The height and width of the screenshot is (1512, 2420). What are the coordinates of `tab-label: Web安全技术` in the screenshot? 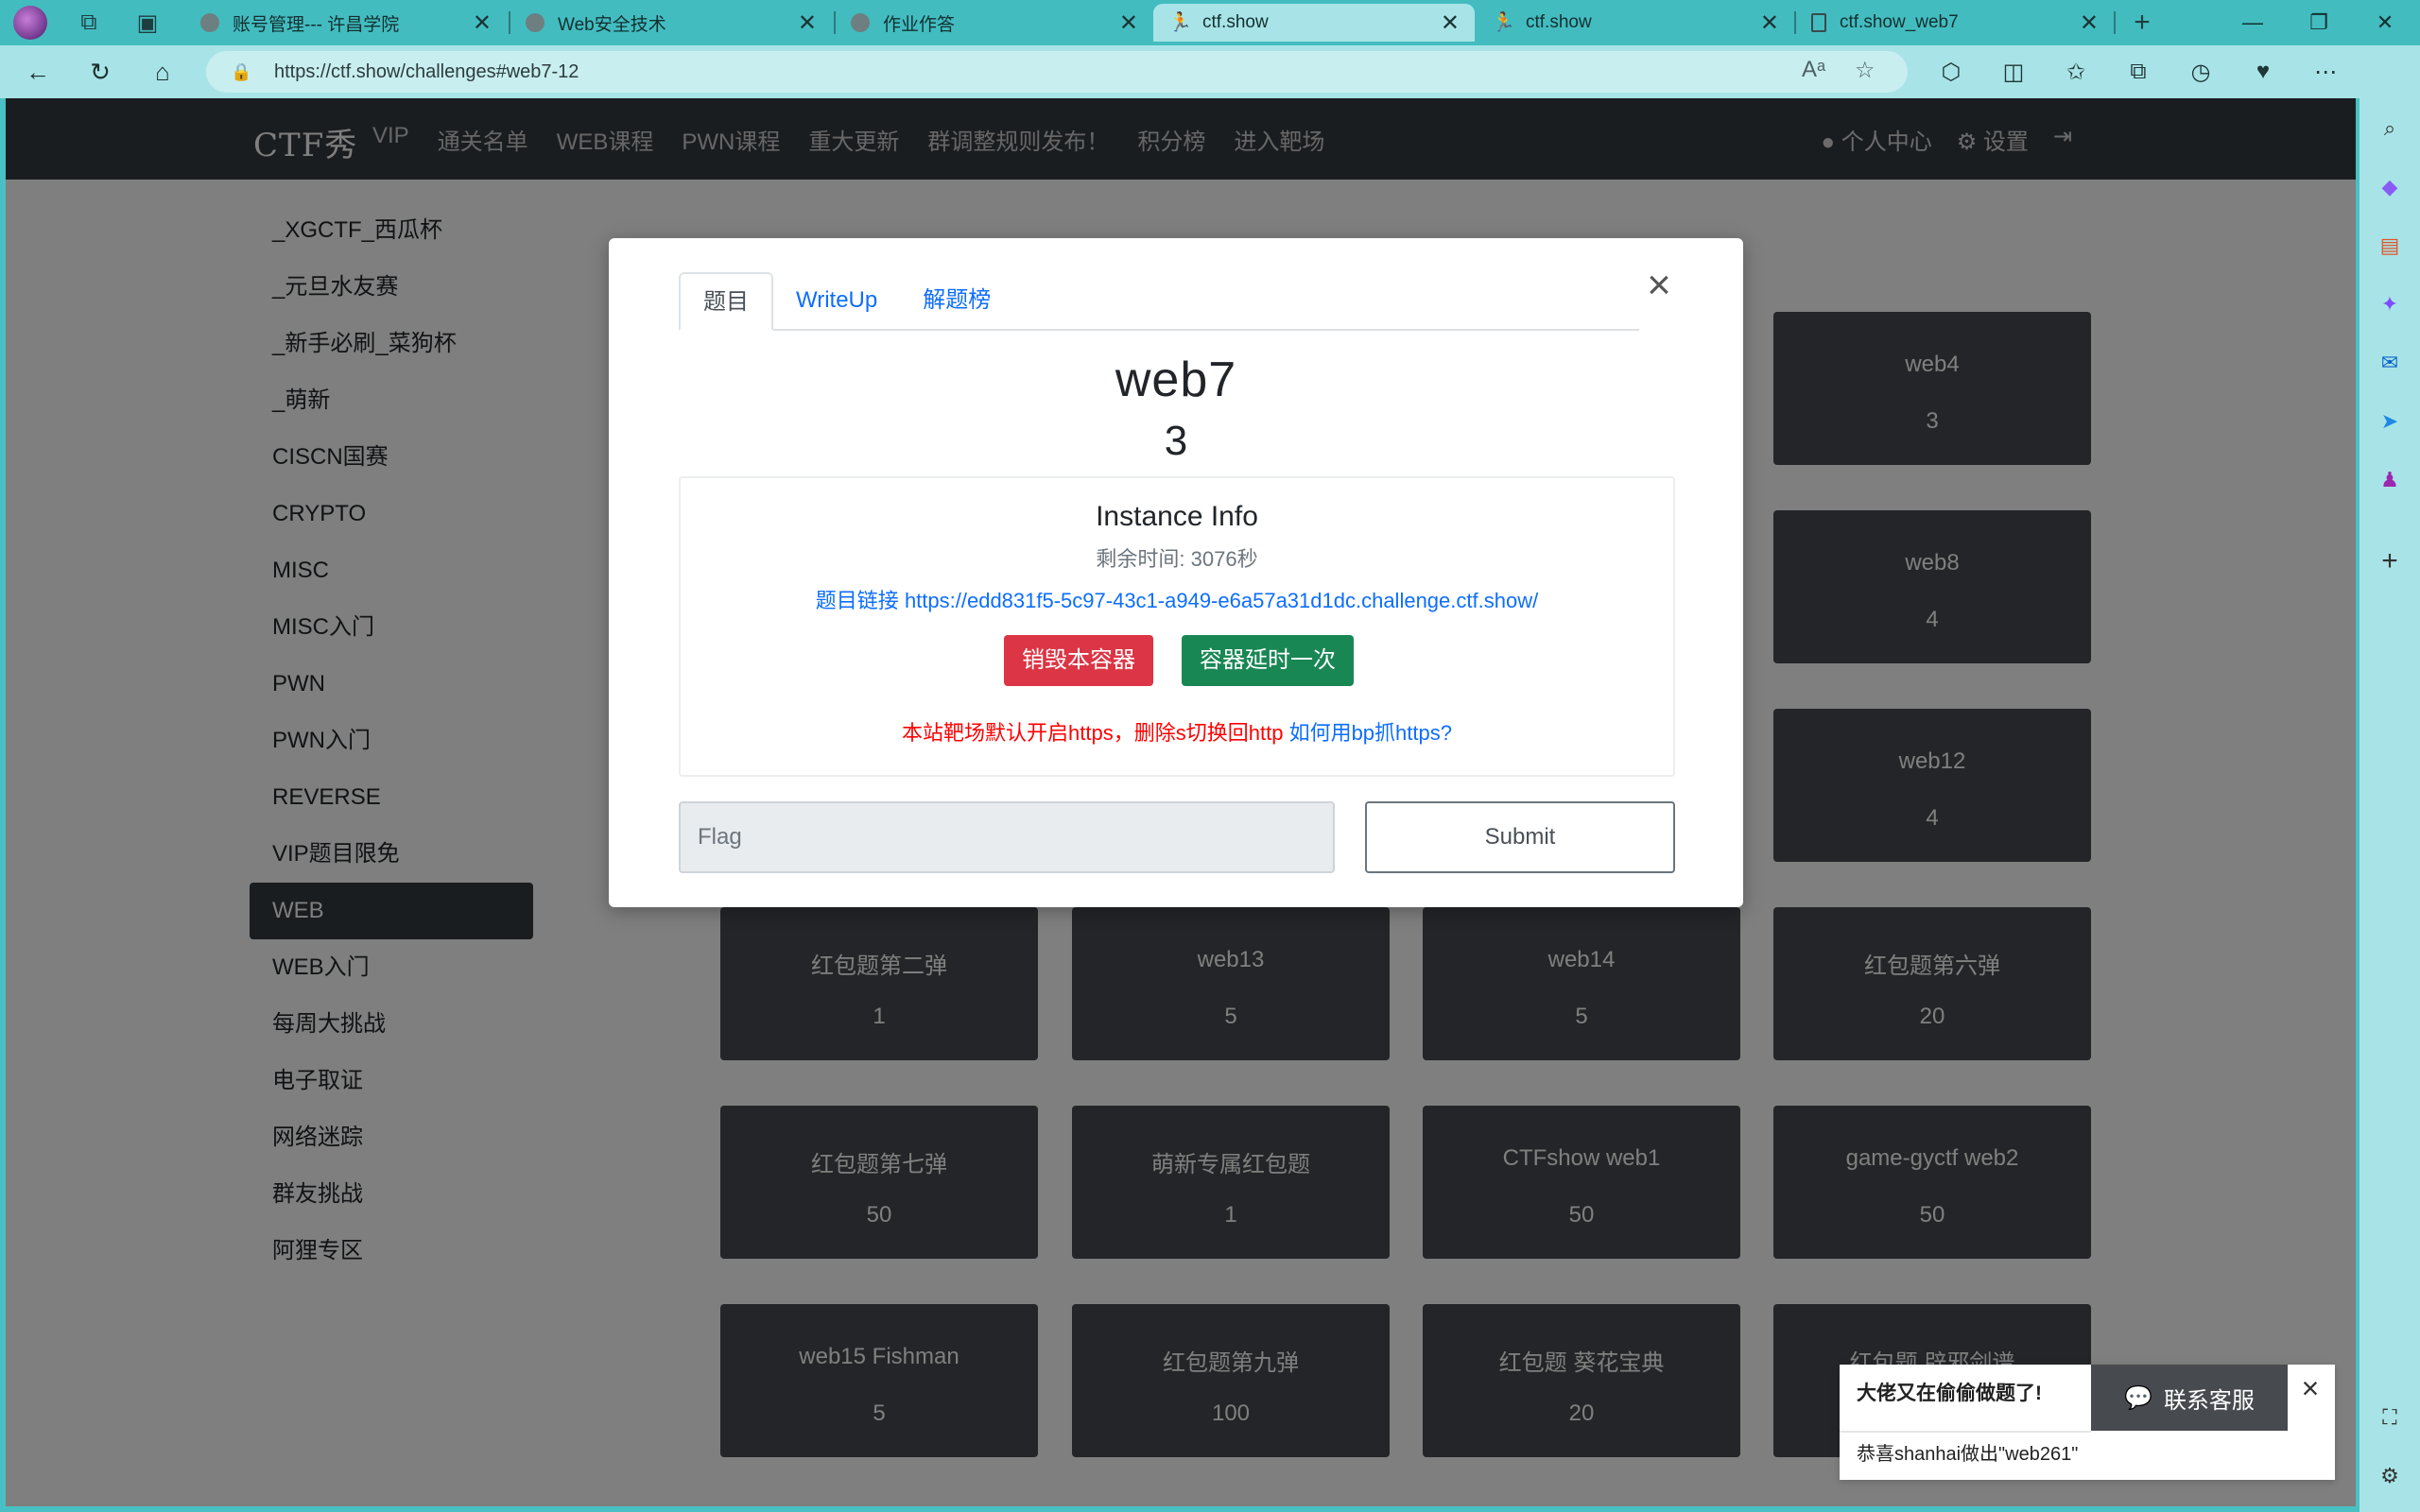 It's located at (612, 24).